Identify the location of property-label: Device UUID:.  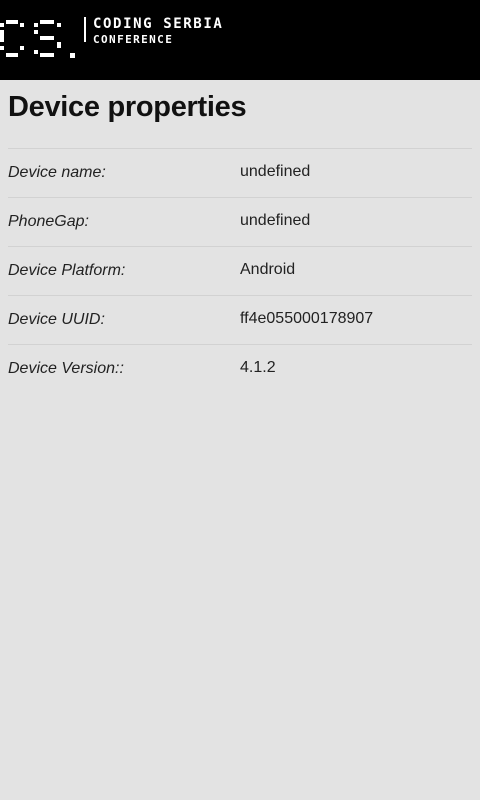
(56, 319).